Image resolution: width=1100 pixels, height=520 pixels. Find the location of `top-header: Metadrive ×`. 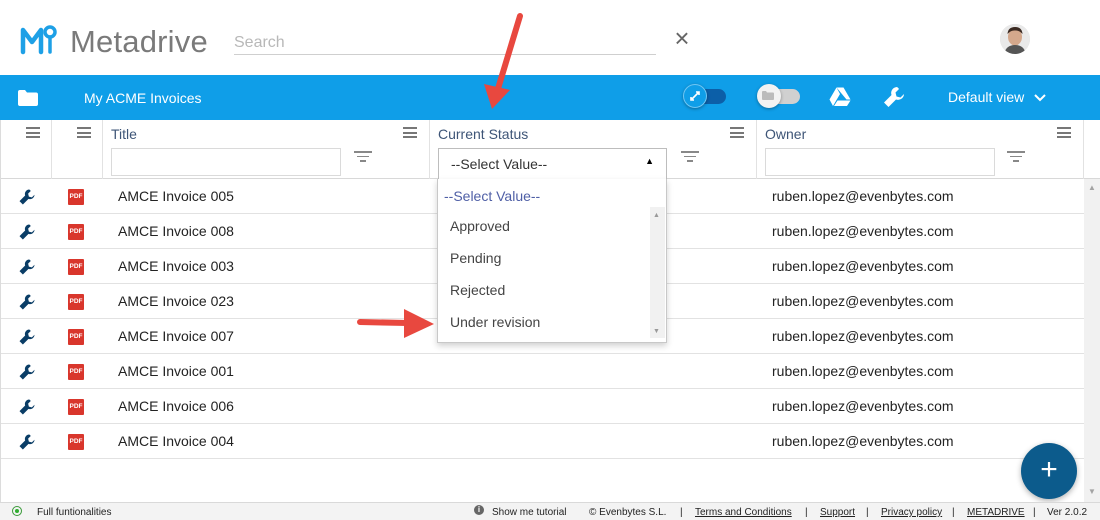

top-header: Metadrive × is located at coordinates (550, 37).